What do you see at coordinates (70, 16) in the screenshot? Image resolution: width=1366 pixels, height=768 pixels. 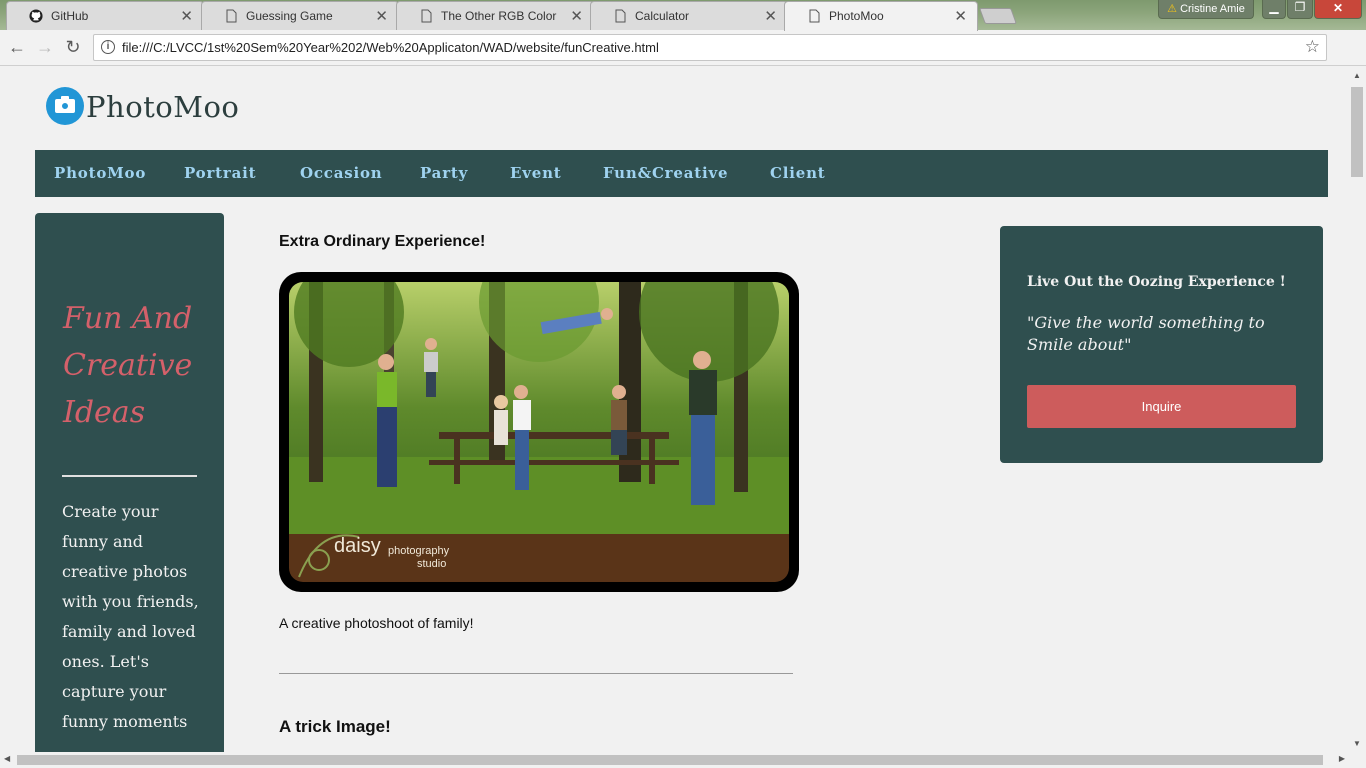 I see `tab-label: GitHub` at bounding box center [70, 16].